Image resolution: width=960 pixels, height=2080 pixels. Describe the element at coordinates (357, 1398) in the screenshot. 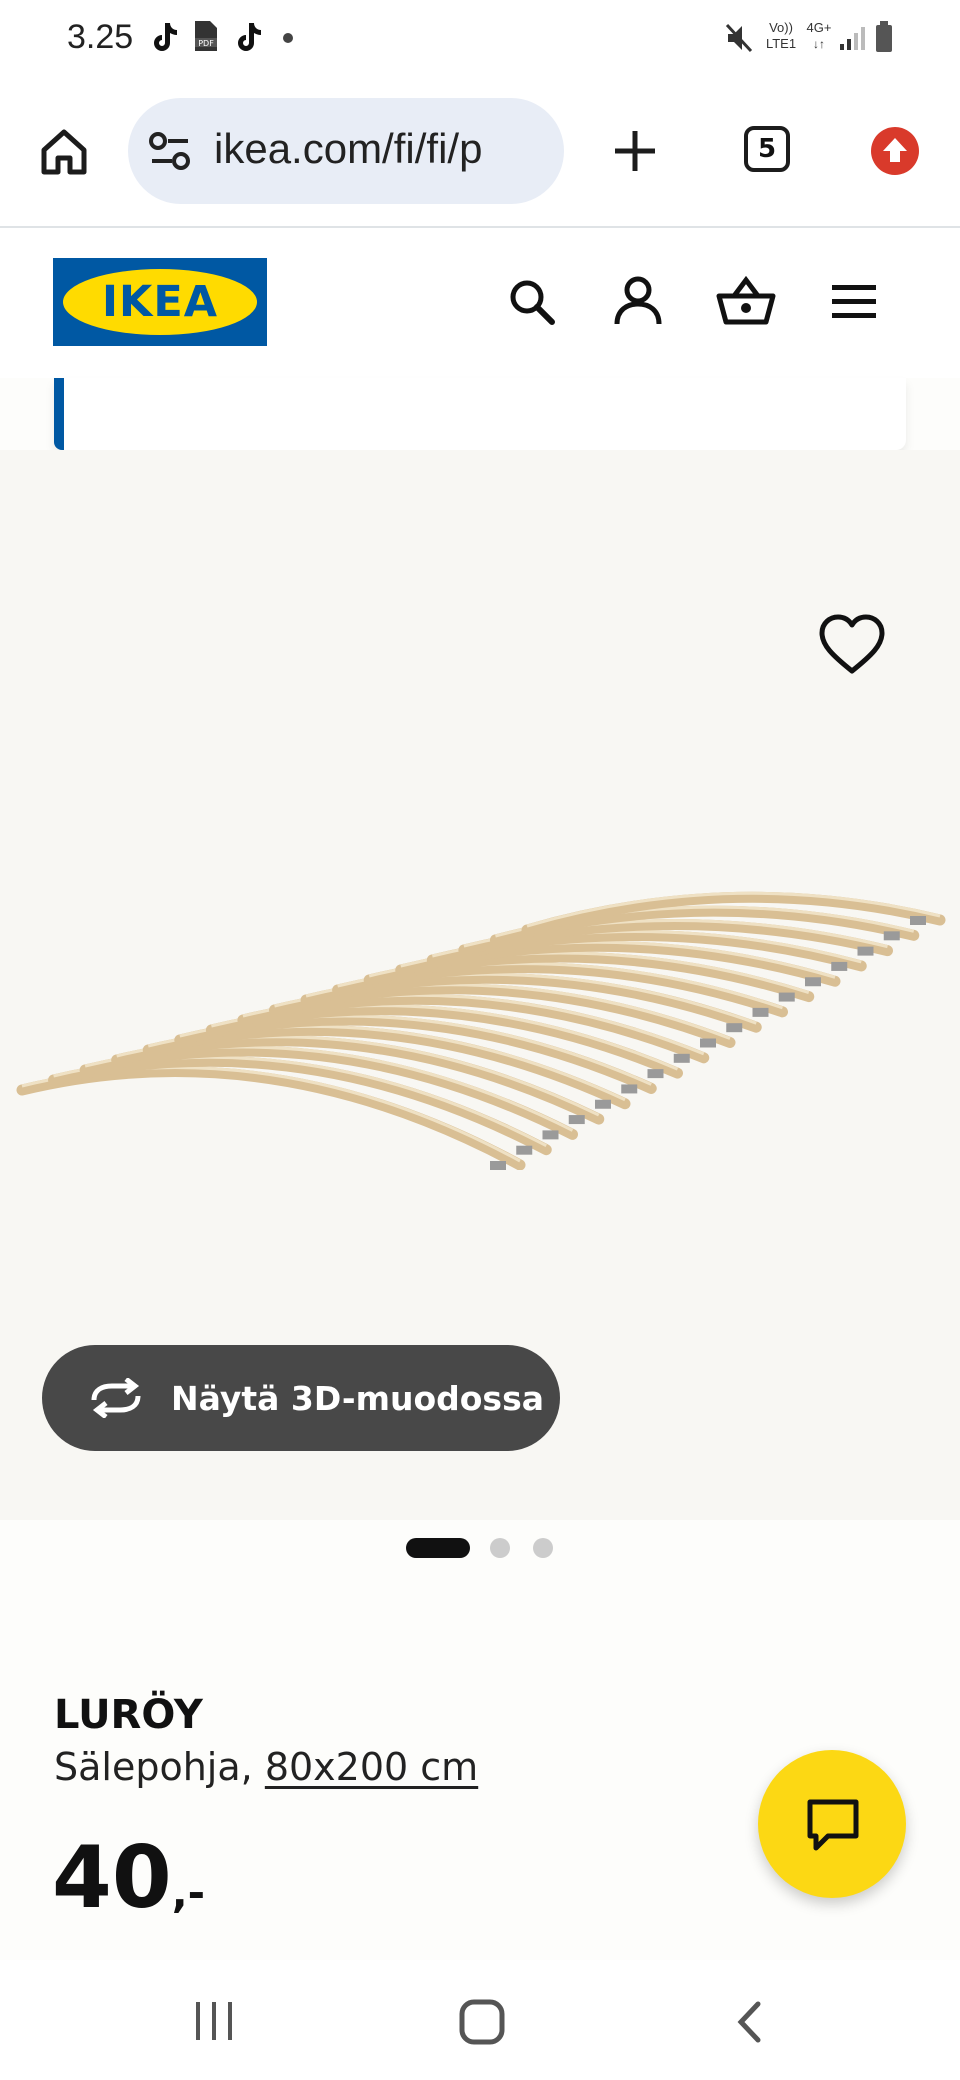

I see `view-3d-label: Näytä 3D-muodossa` at that location.